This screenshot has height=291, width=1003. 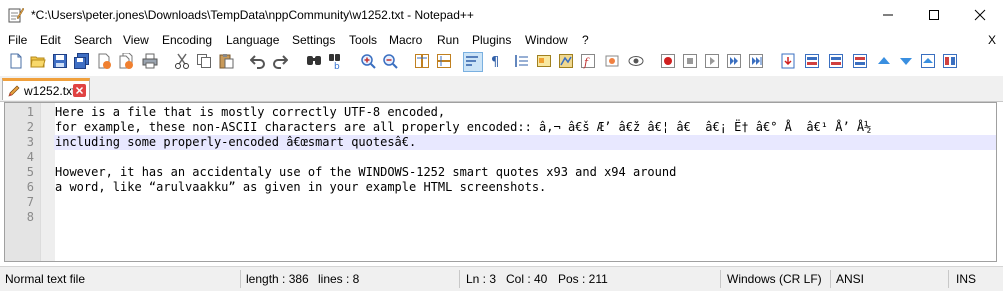 I want to click on zoom-out-icon, so click(x=391, y=62).